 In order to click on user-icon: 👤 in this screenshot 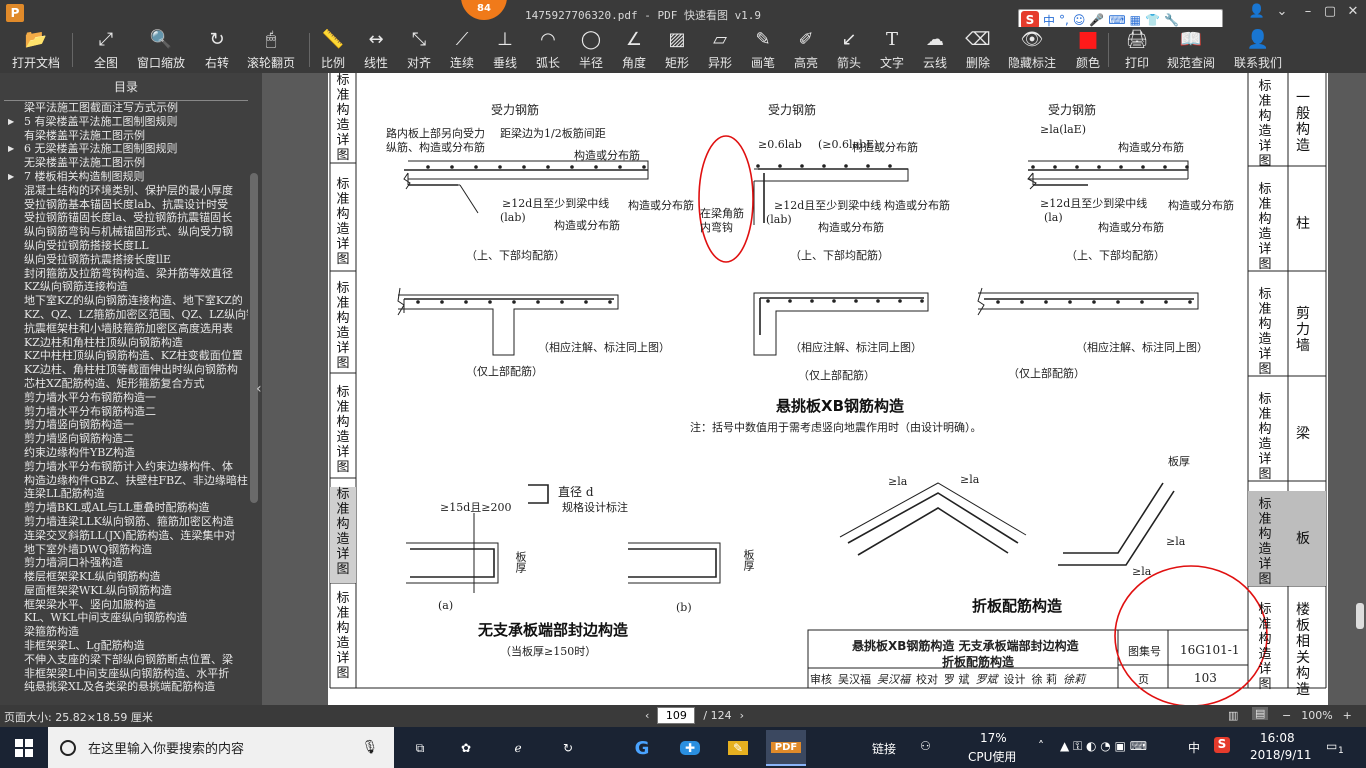, I will do `click(1257, 11)`.